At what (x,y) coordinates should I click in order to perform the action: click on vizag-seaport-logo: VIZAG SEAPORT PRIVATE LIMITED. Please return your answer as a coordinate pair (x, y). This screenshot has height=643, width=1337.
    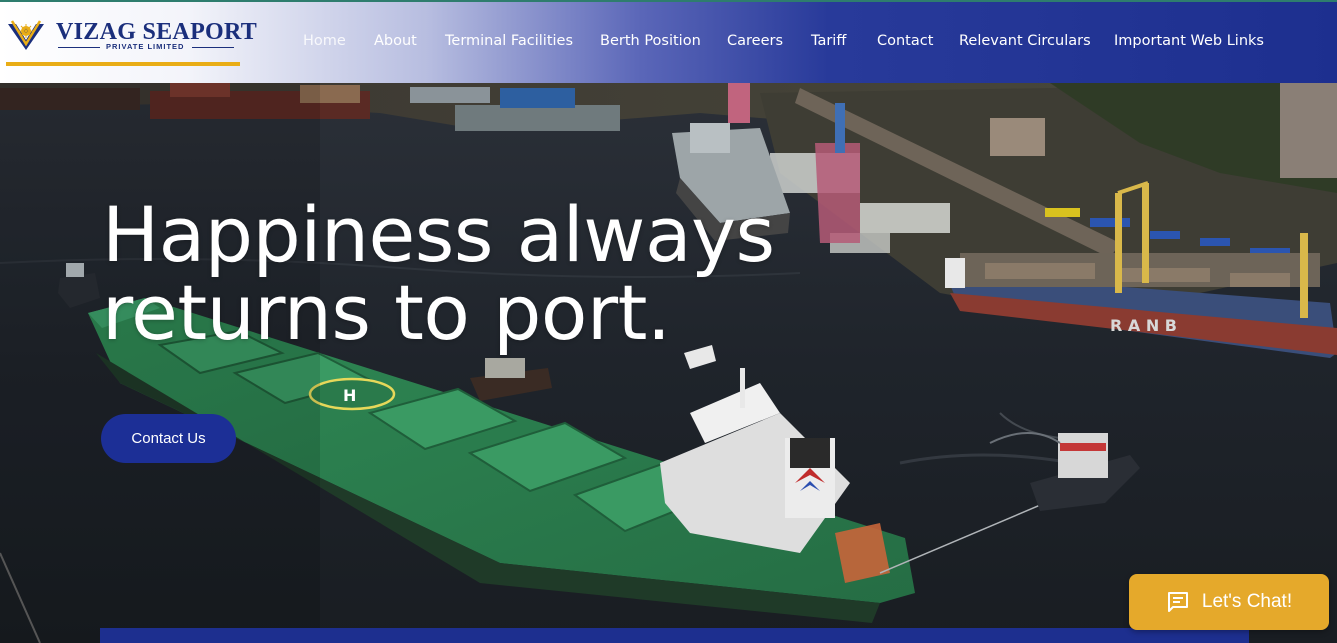
    Looking at the image, I should click on (131, 42).